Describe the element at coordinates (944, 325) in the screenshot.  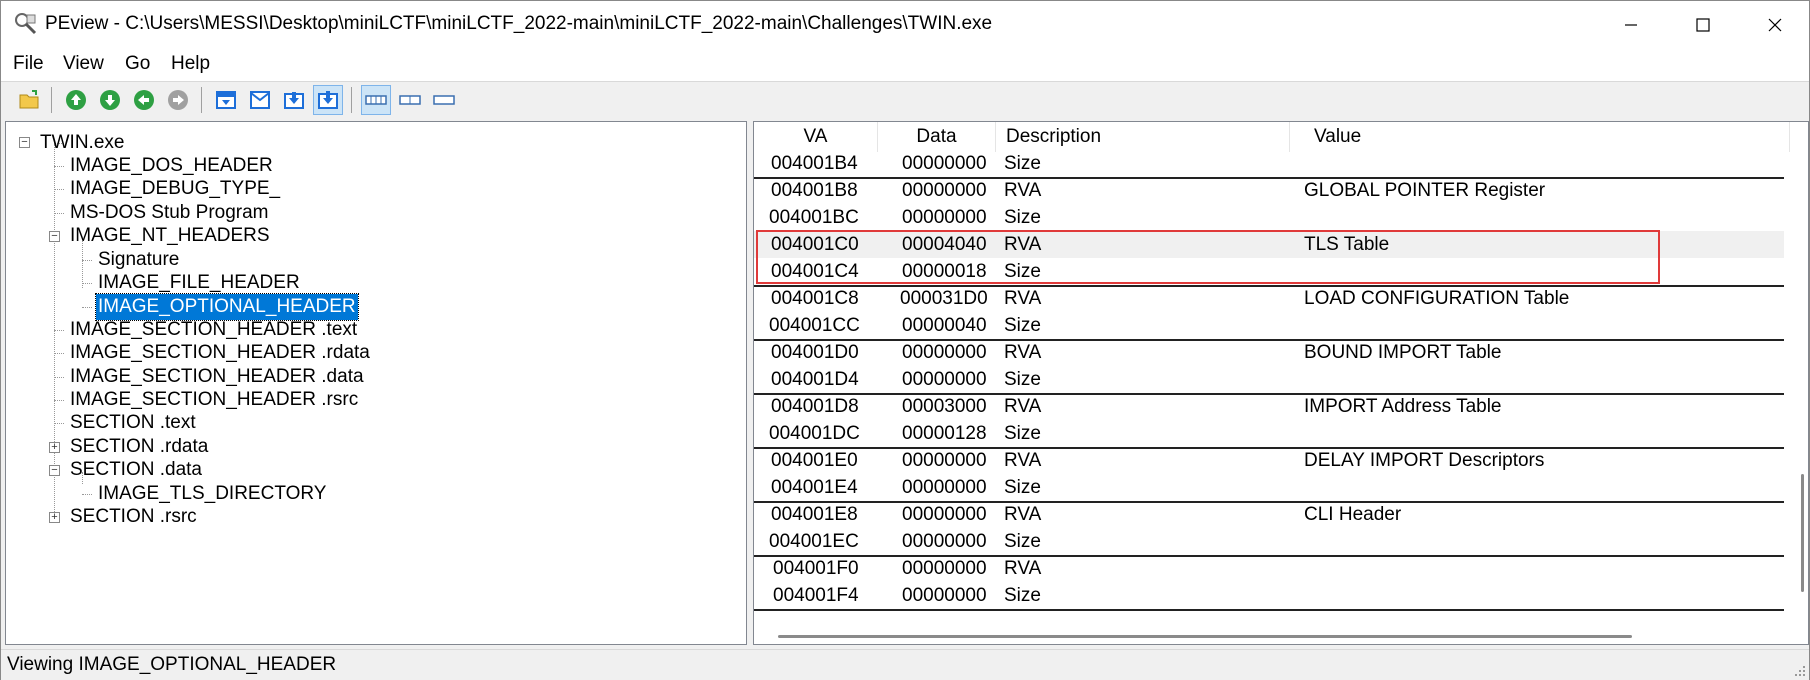
I see `cell-data: 00000040` at that location.